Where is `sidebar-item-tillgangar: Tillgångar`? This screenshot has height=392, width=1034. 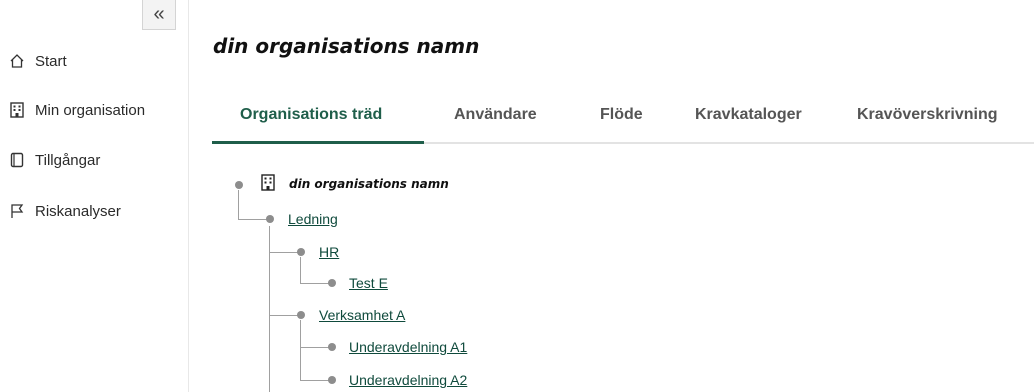 sidebar-item-tillgangar: Tillgångar is located at coordinates (53, 160).